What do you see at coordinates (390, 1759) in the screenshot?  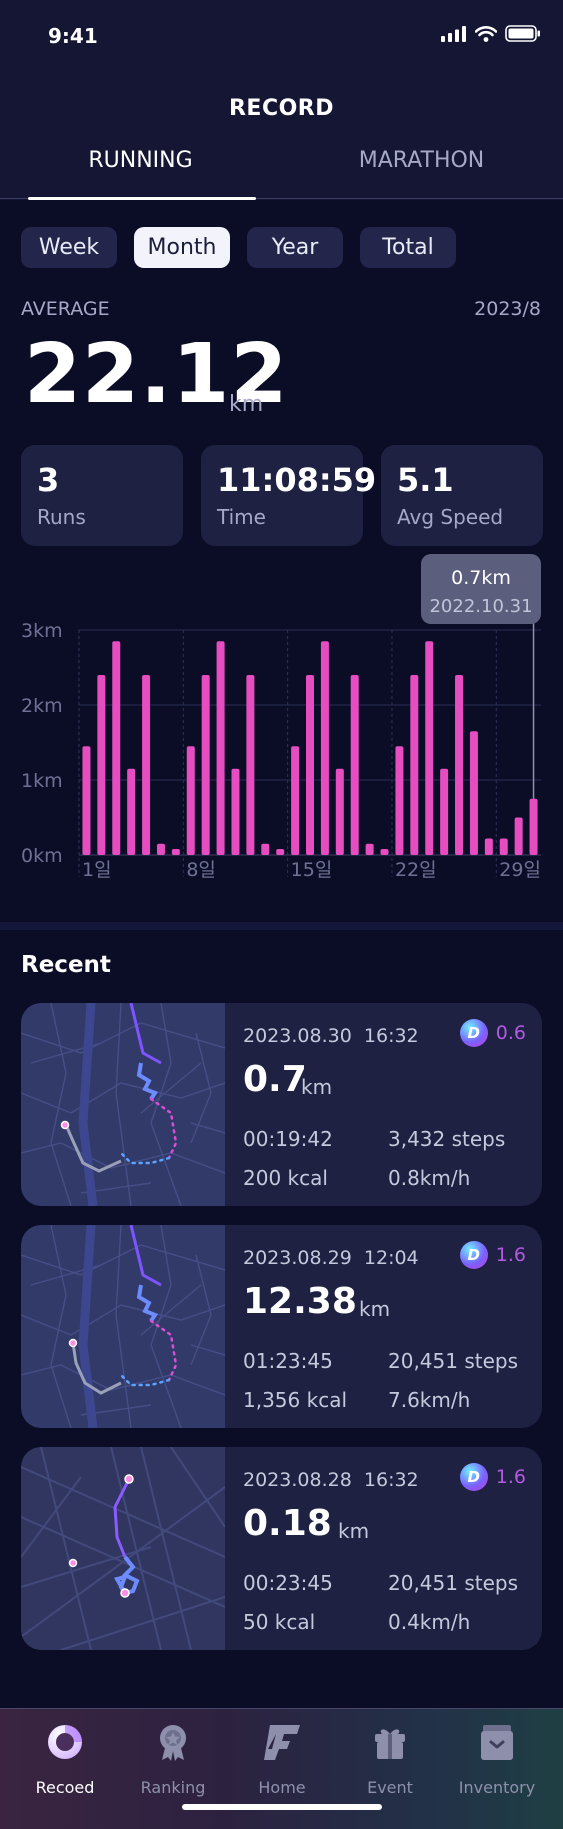 I see `nav-item-event: Event` at bounding box center [390, 1759].